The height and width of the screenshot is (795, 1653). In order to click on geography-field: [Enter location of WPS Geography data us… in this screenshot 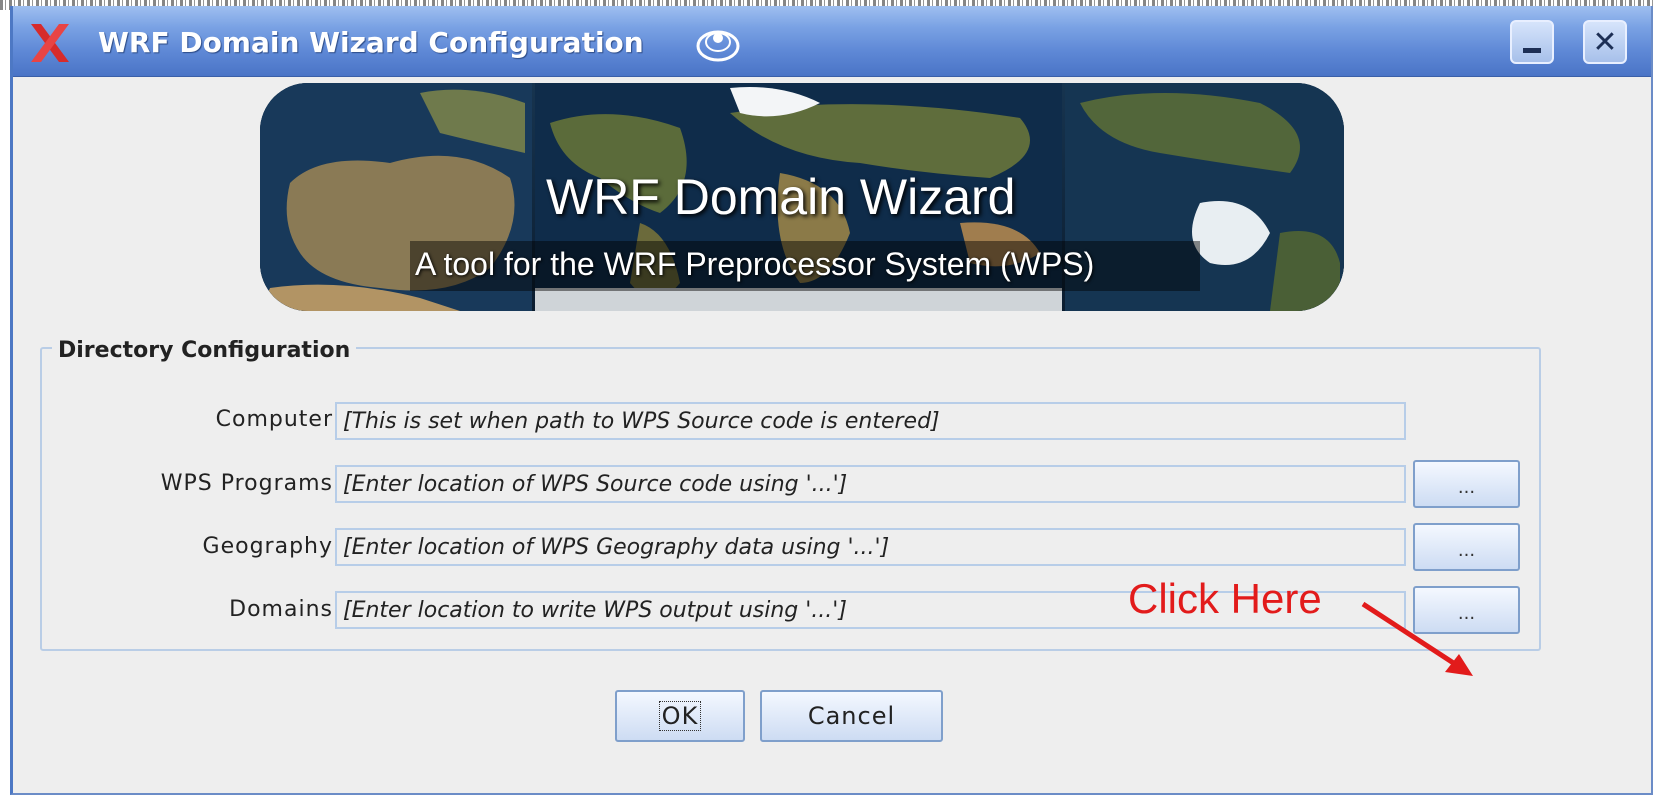, I will do `click(870, 547)`.